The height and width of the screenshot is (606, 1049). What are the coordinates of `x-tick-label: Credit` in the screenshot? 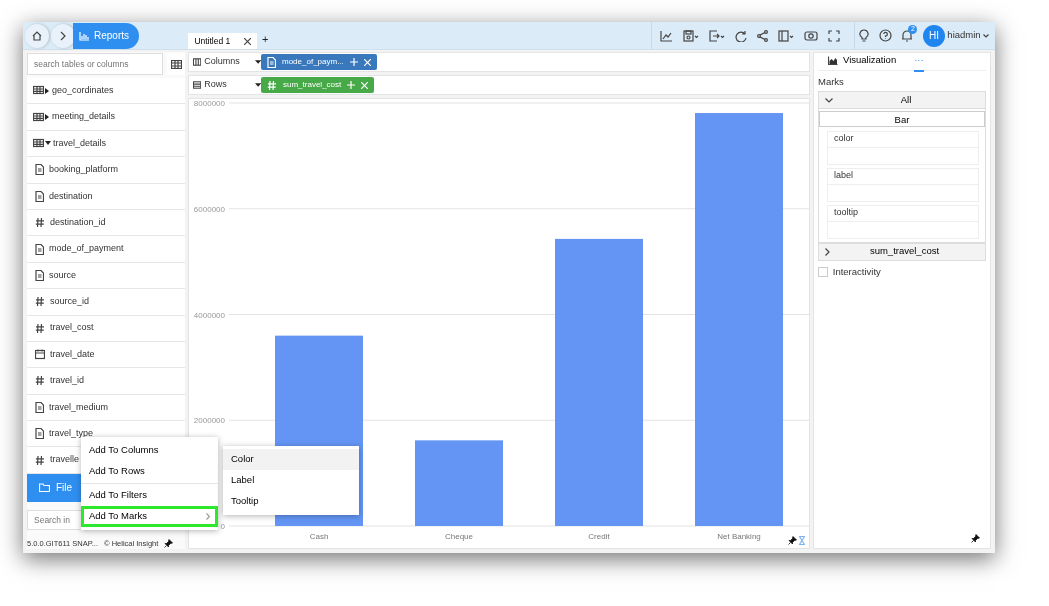 It's located at (599, 536).